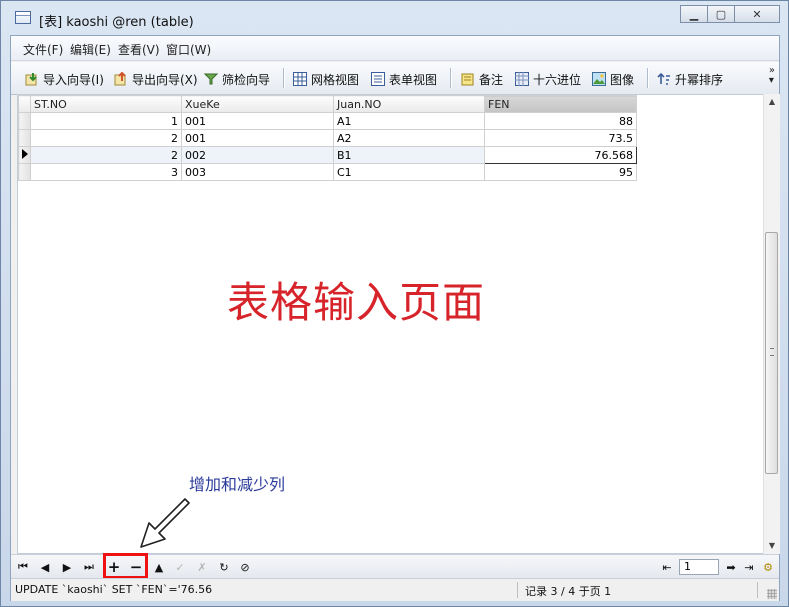 The image size is (789, 607). What do you see at coordinates (106, 121) in the screenshot?
I see `cell-st-no: 1` at bounding box center [106, 121].